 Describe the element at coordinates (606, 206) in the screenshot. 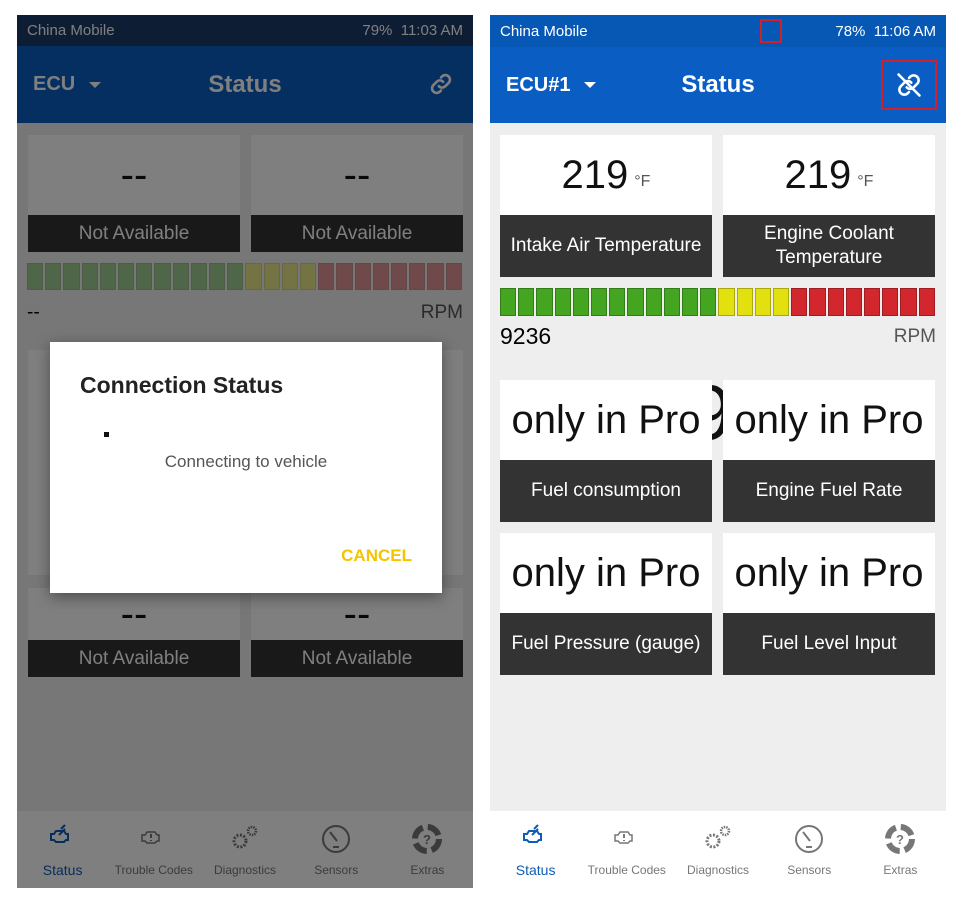

I see `tile-intake-air-temp: 219 °F Intake Air Temperature` at that location.